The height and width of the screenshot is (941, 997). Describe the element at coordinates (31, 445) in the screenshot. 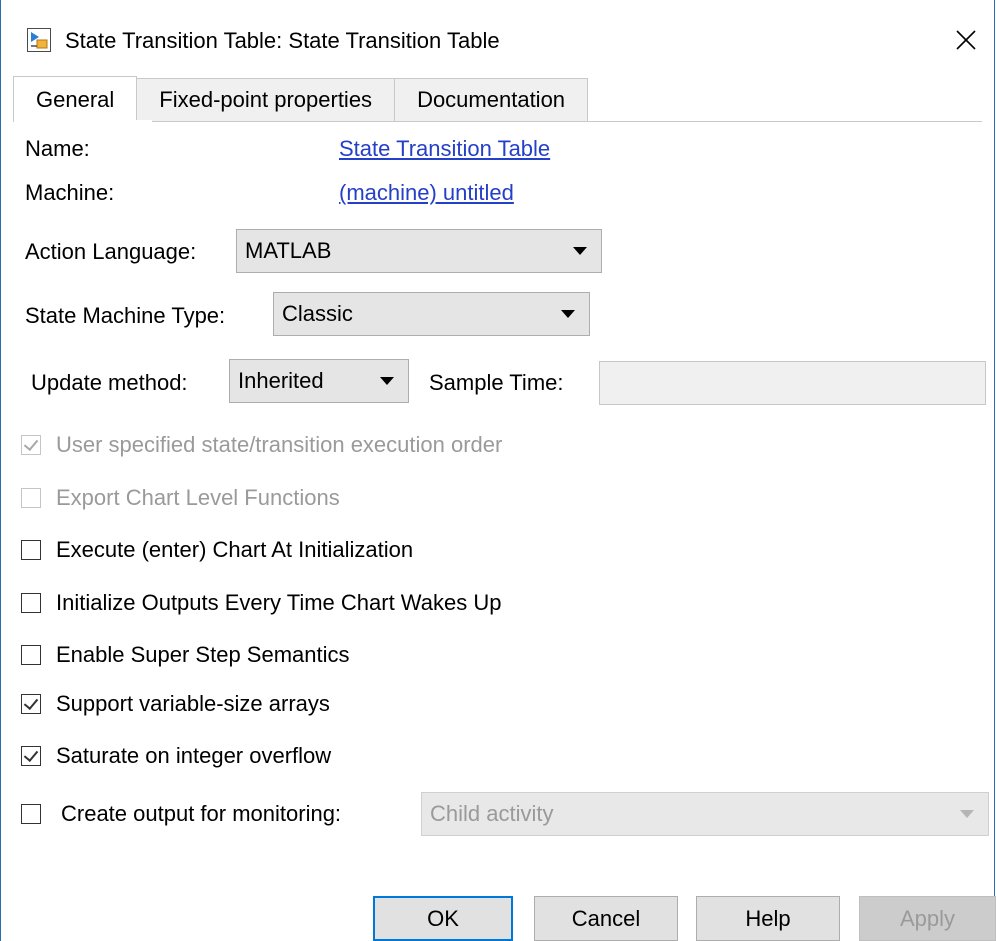

I see `user-specified-order-checkbox` at that location.